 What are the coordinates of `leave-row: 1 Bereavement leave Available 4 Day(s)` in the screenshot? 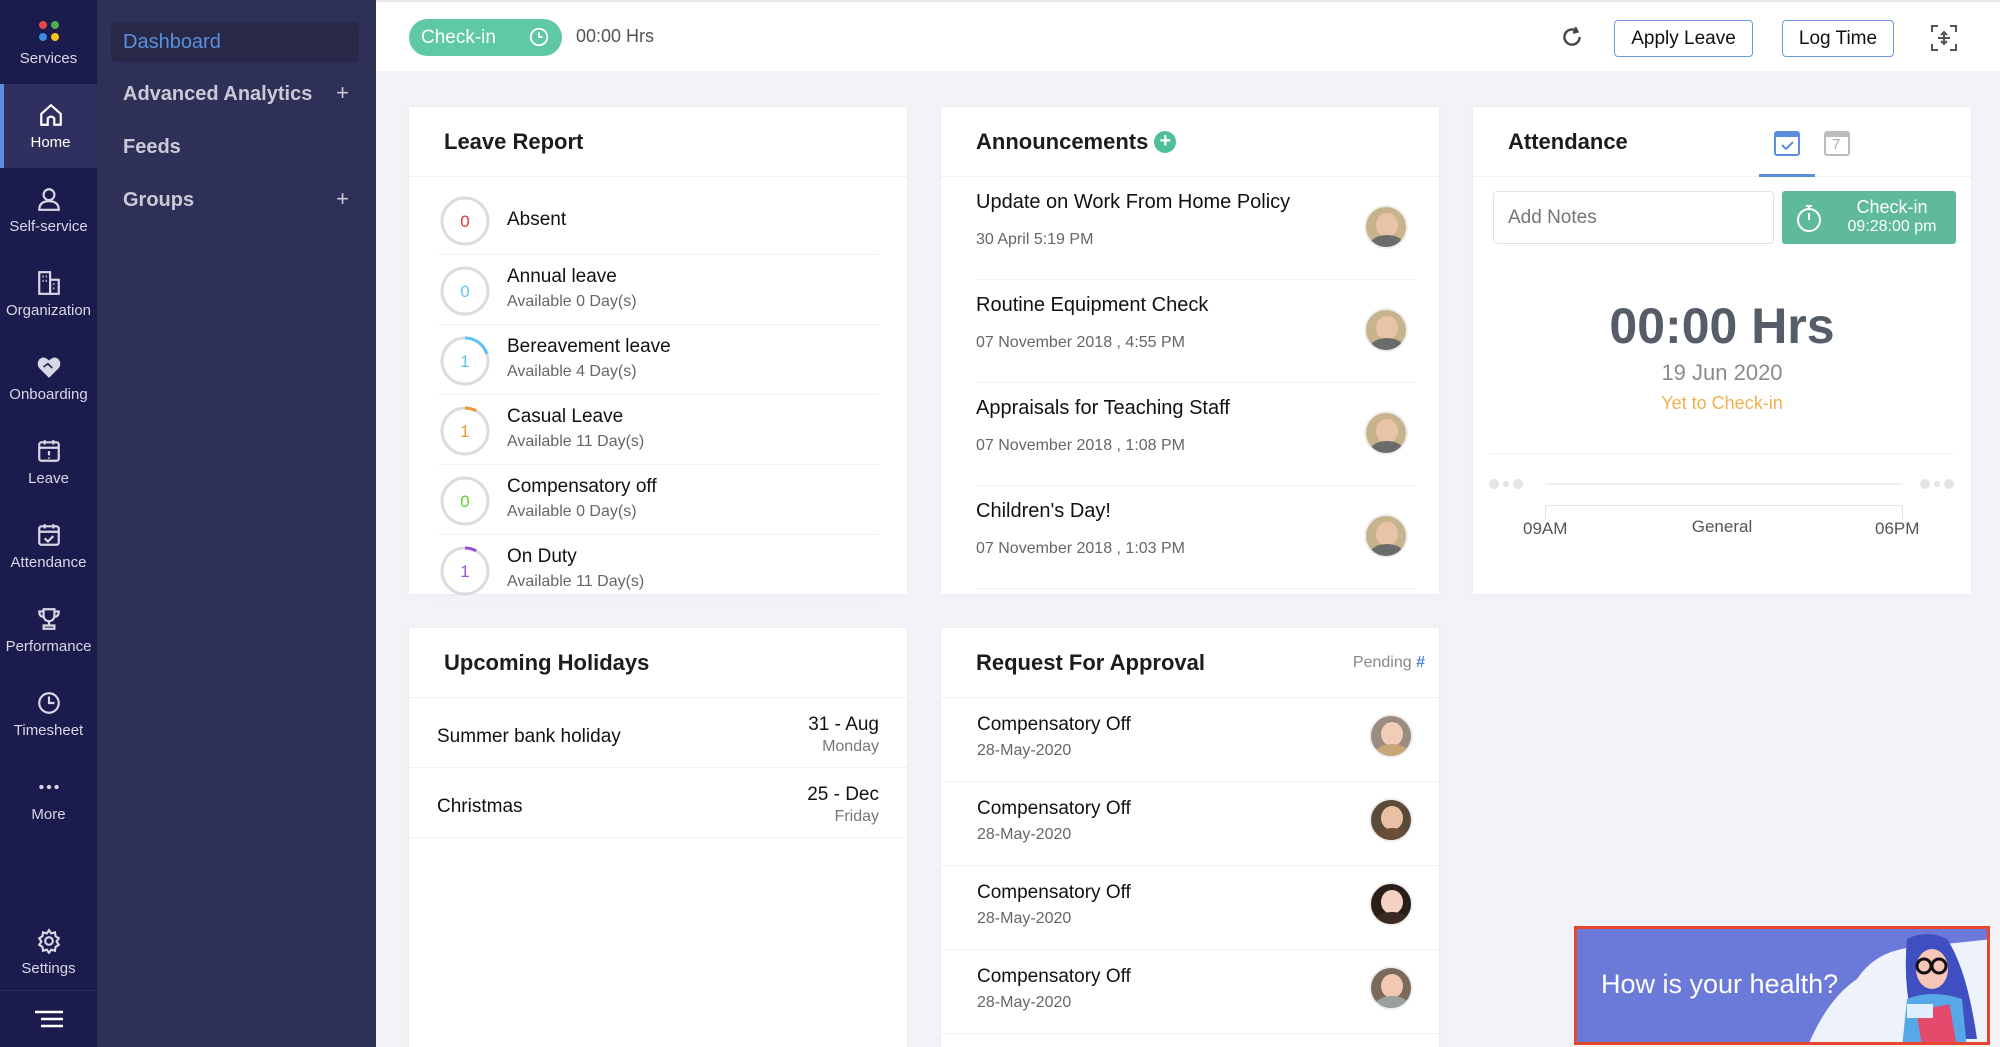 It's located at (659, 360).